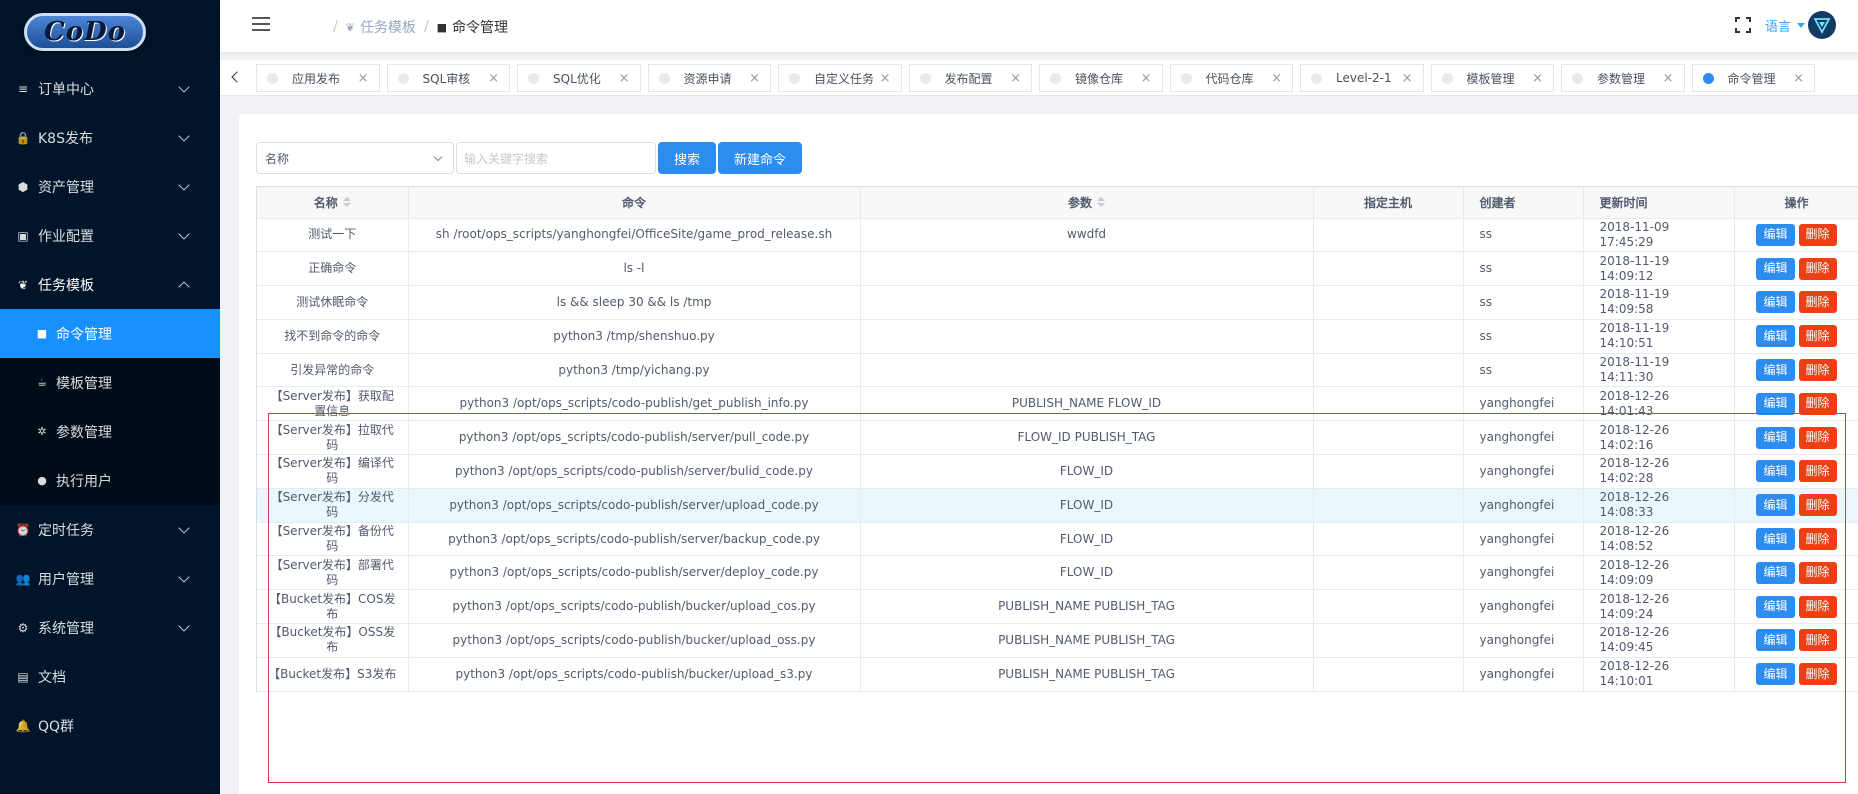 The height and width of the screenshot is (794, 1858). Describe the element at coordinates (1231, 78) in the screenshot. I see `tab: 代码仓库 ×` at that location.